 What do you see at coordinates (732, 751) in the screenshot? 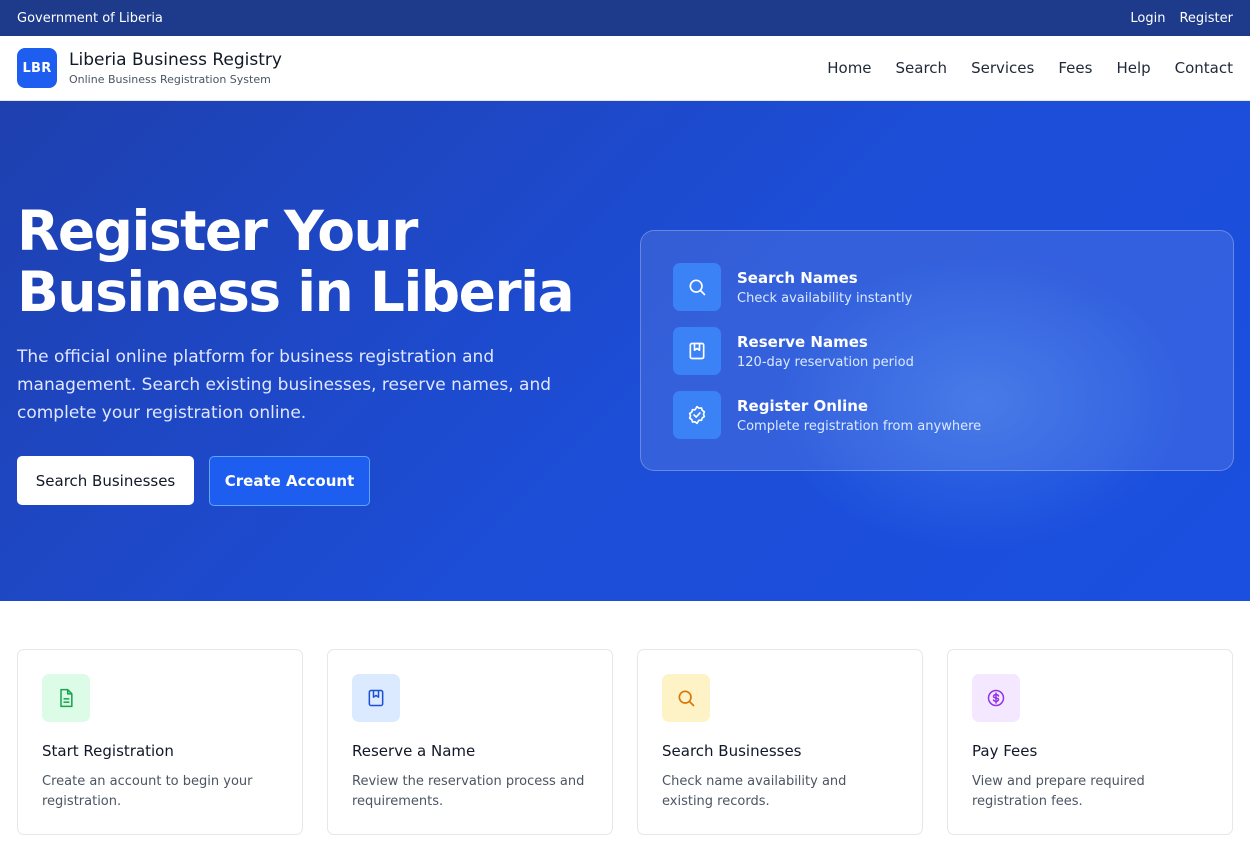
I see `card-title: Search Businesses` at bounding box center [732, 751].